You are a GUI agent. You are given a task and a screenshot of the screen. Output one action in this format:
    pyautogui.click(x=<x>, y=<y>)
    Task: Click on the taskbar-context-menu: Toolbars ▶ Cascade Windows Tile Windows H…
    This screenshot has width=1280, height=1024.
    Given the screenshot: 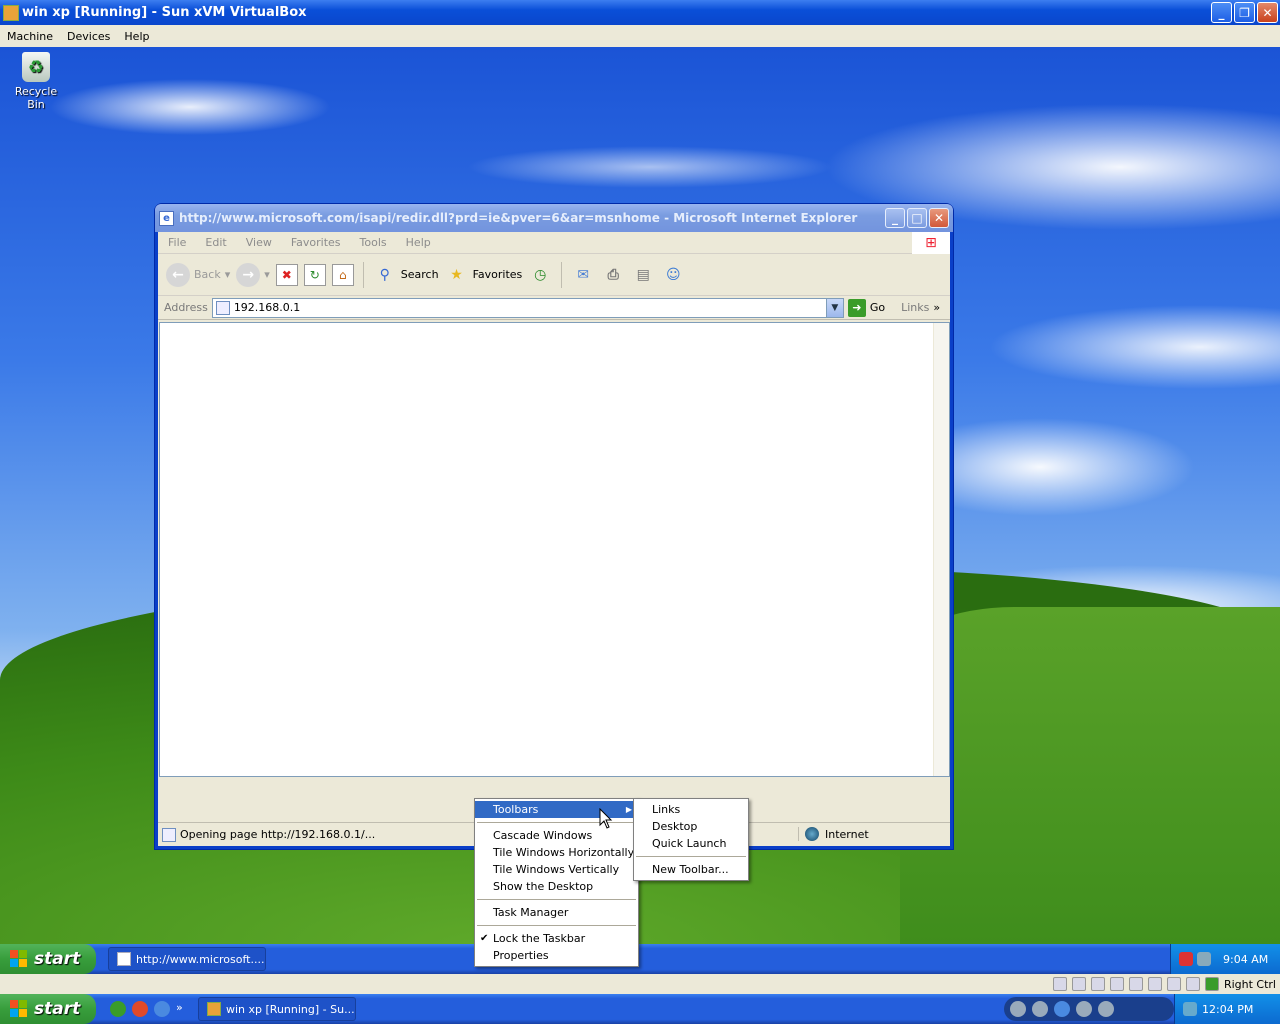 What is the action you would take?
    pyautogui.click(x=556, y=882)
    